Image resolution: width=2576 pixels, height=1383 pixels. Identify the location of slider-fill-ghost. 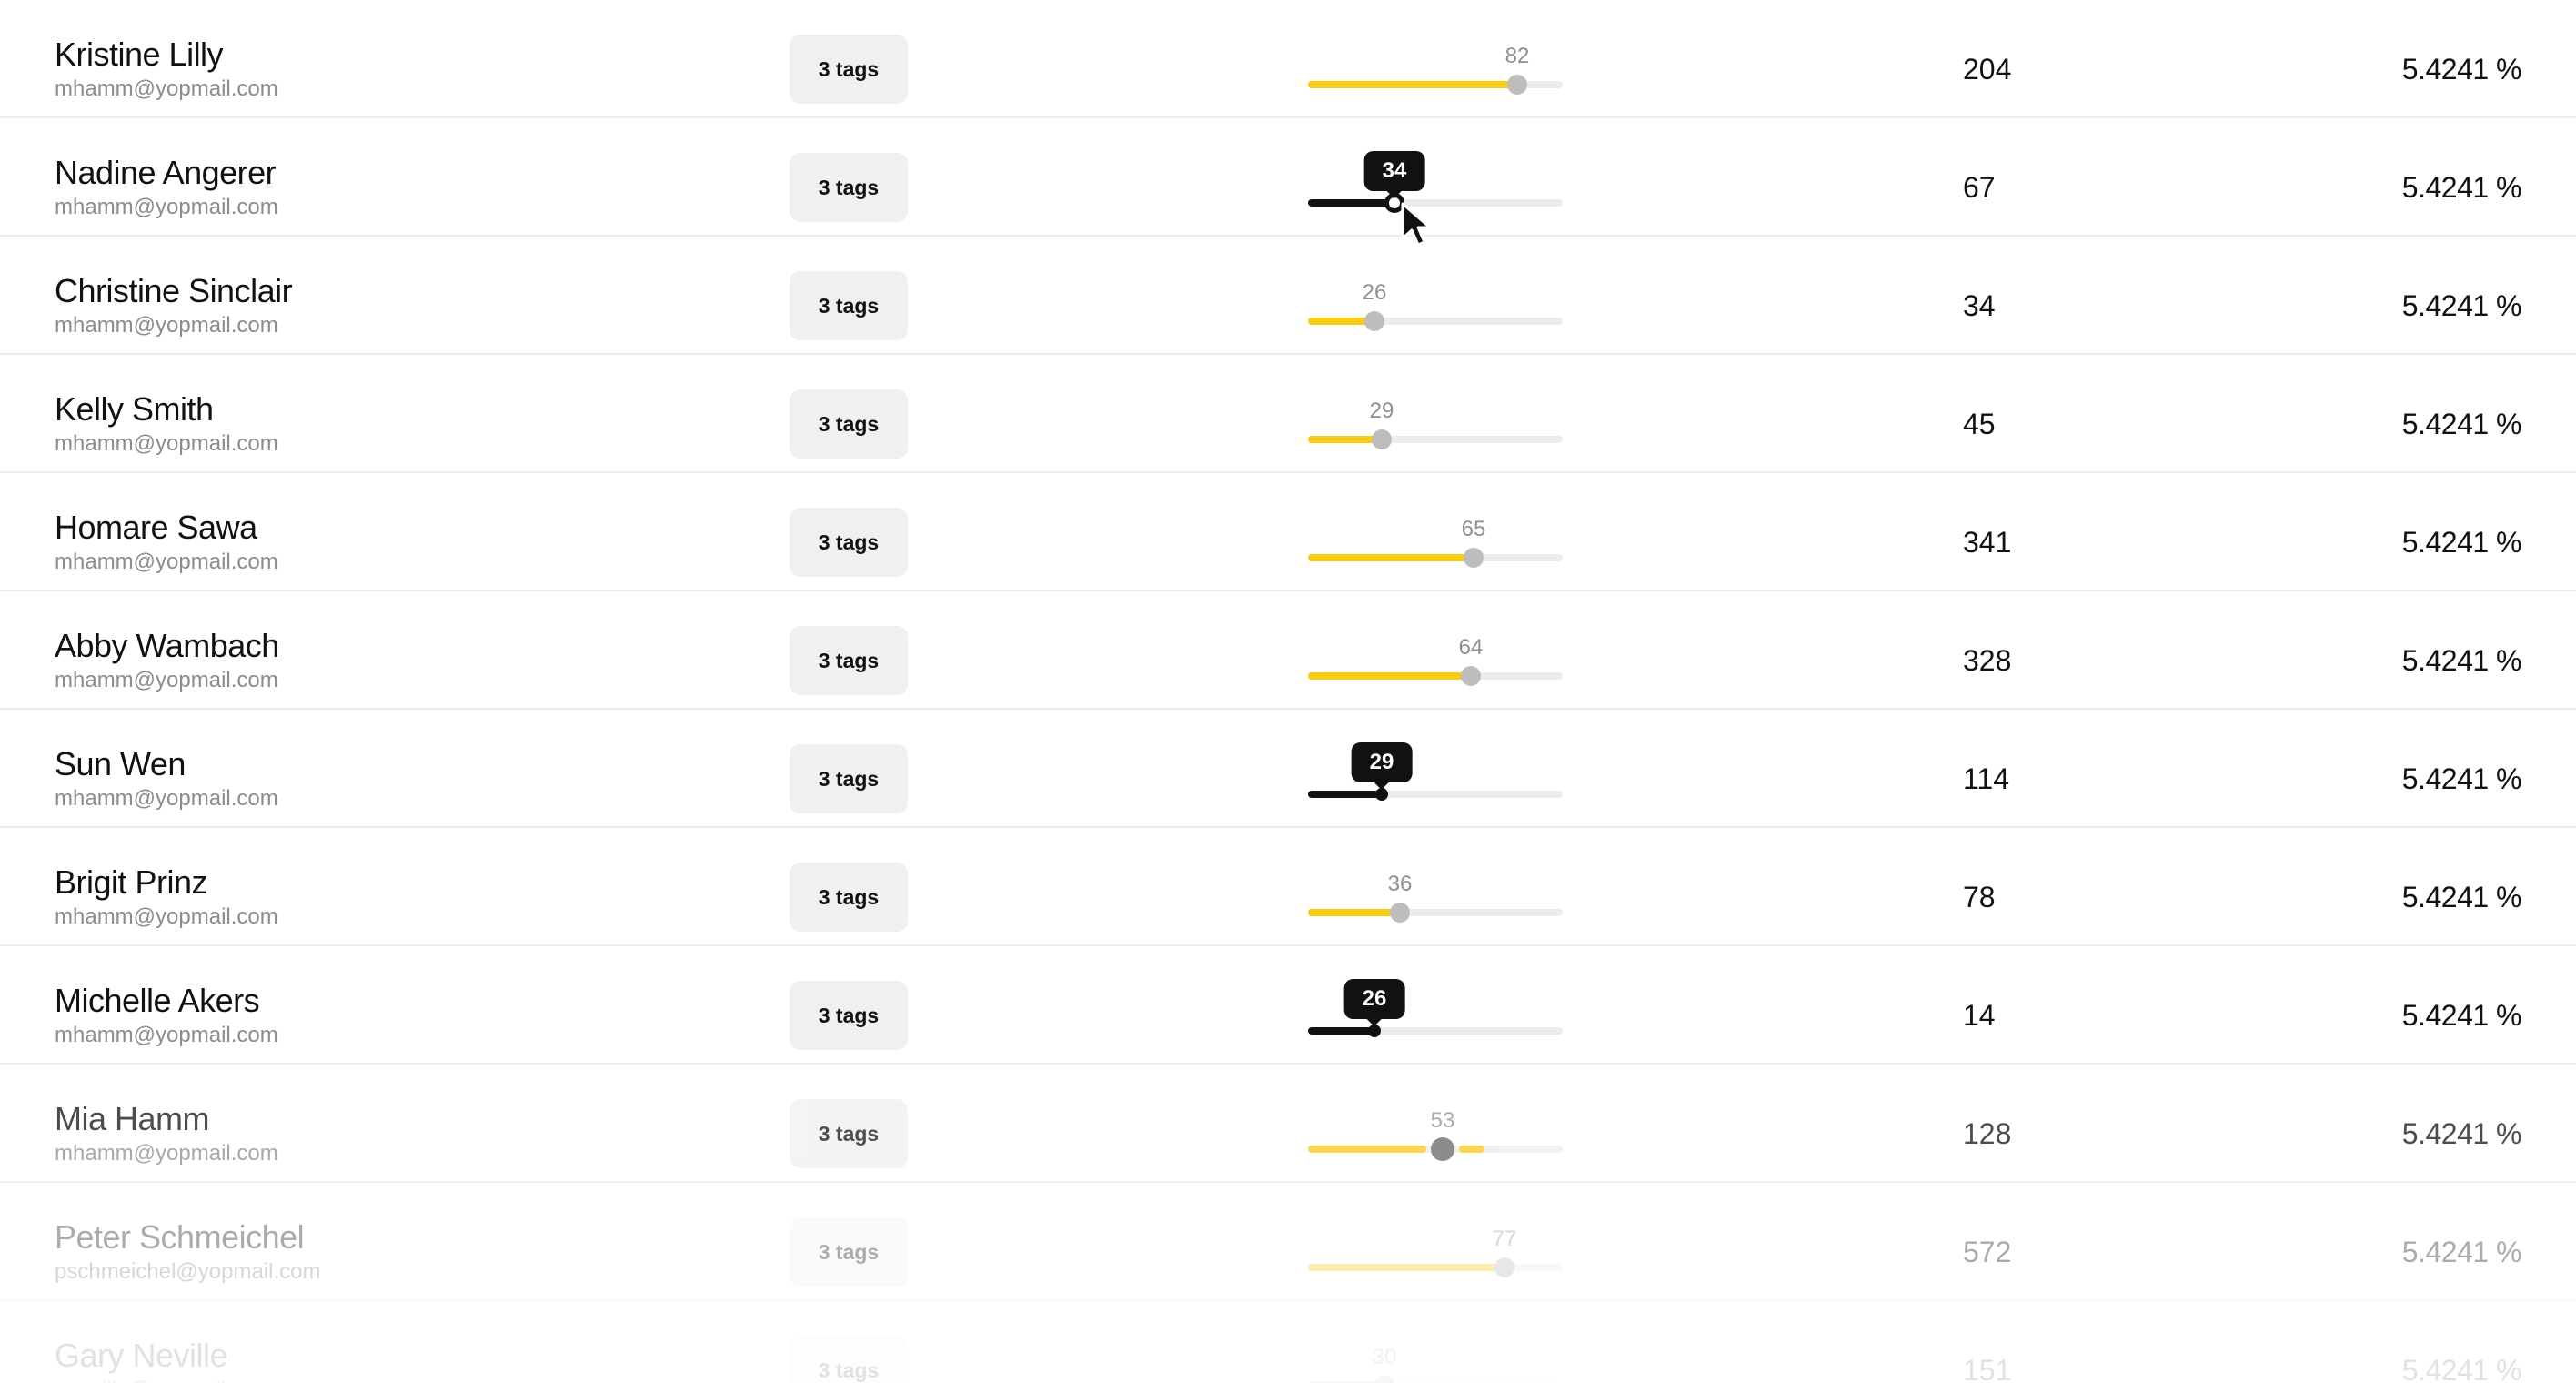
(1471, 1150).